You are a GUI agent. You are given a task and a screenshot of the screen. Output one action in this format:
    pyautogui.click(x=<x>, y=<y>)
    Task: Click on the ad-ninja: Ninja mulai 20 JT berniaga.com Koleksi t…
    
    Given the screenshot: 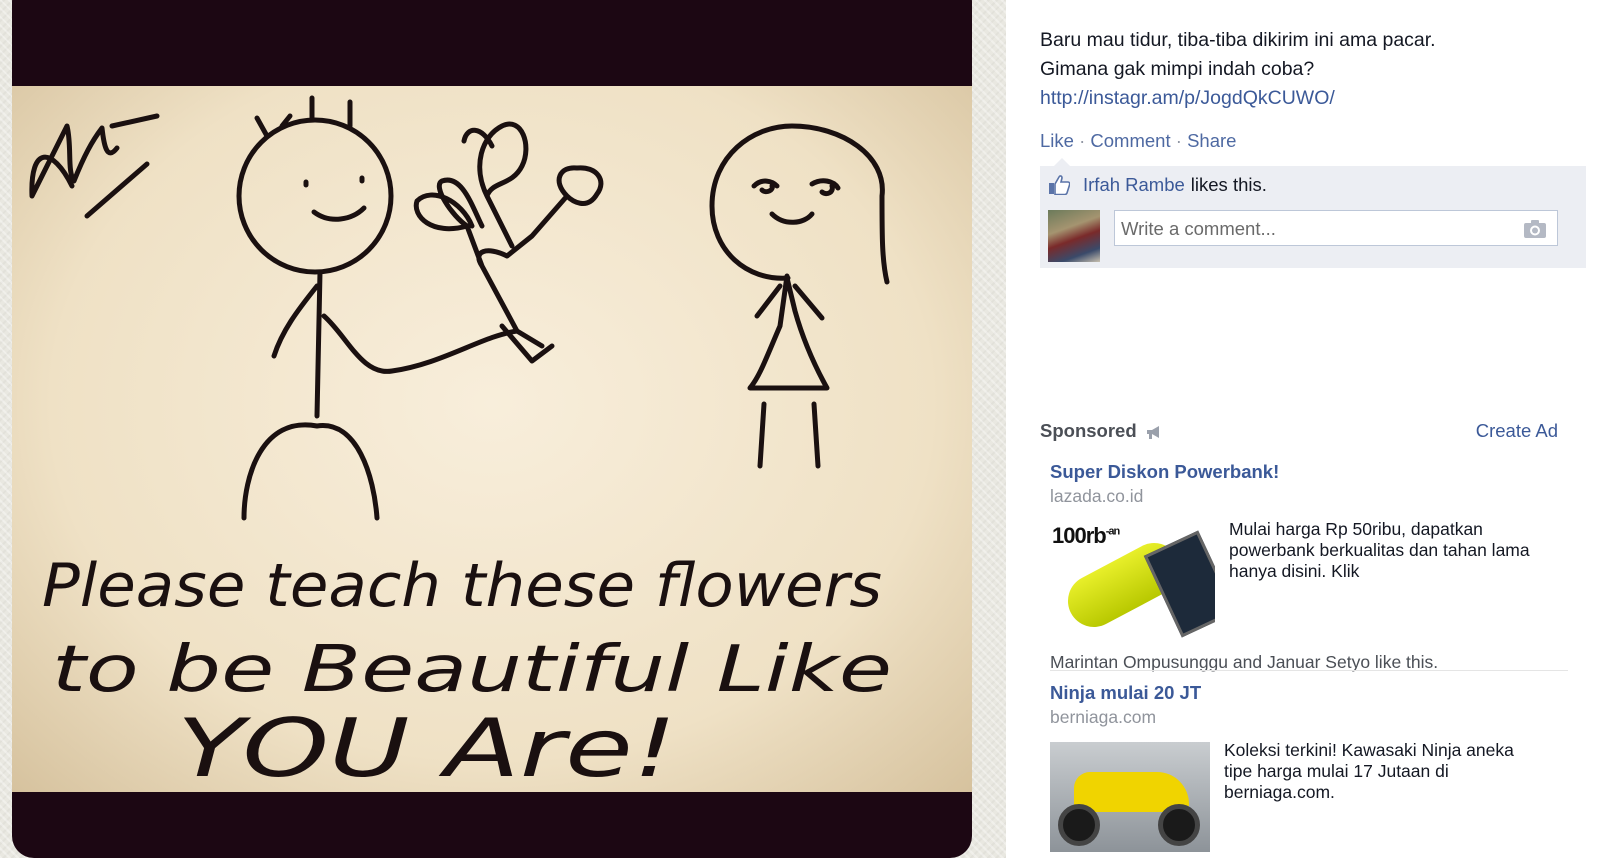 What is the action you would take?
    pyautogui.click(x=1309, y=767)
    